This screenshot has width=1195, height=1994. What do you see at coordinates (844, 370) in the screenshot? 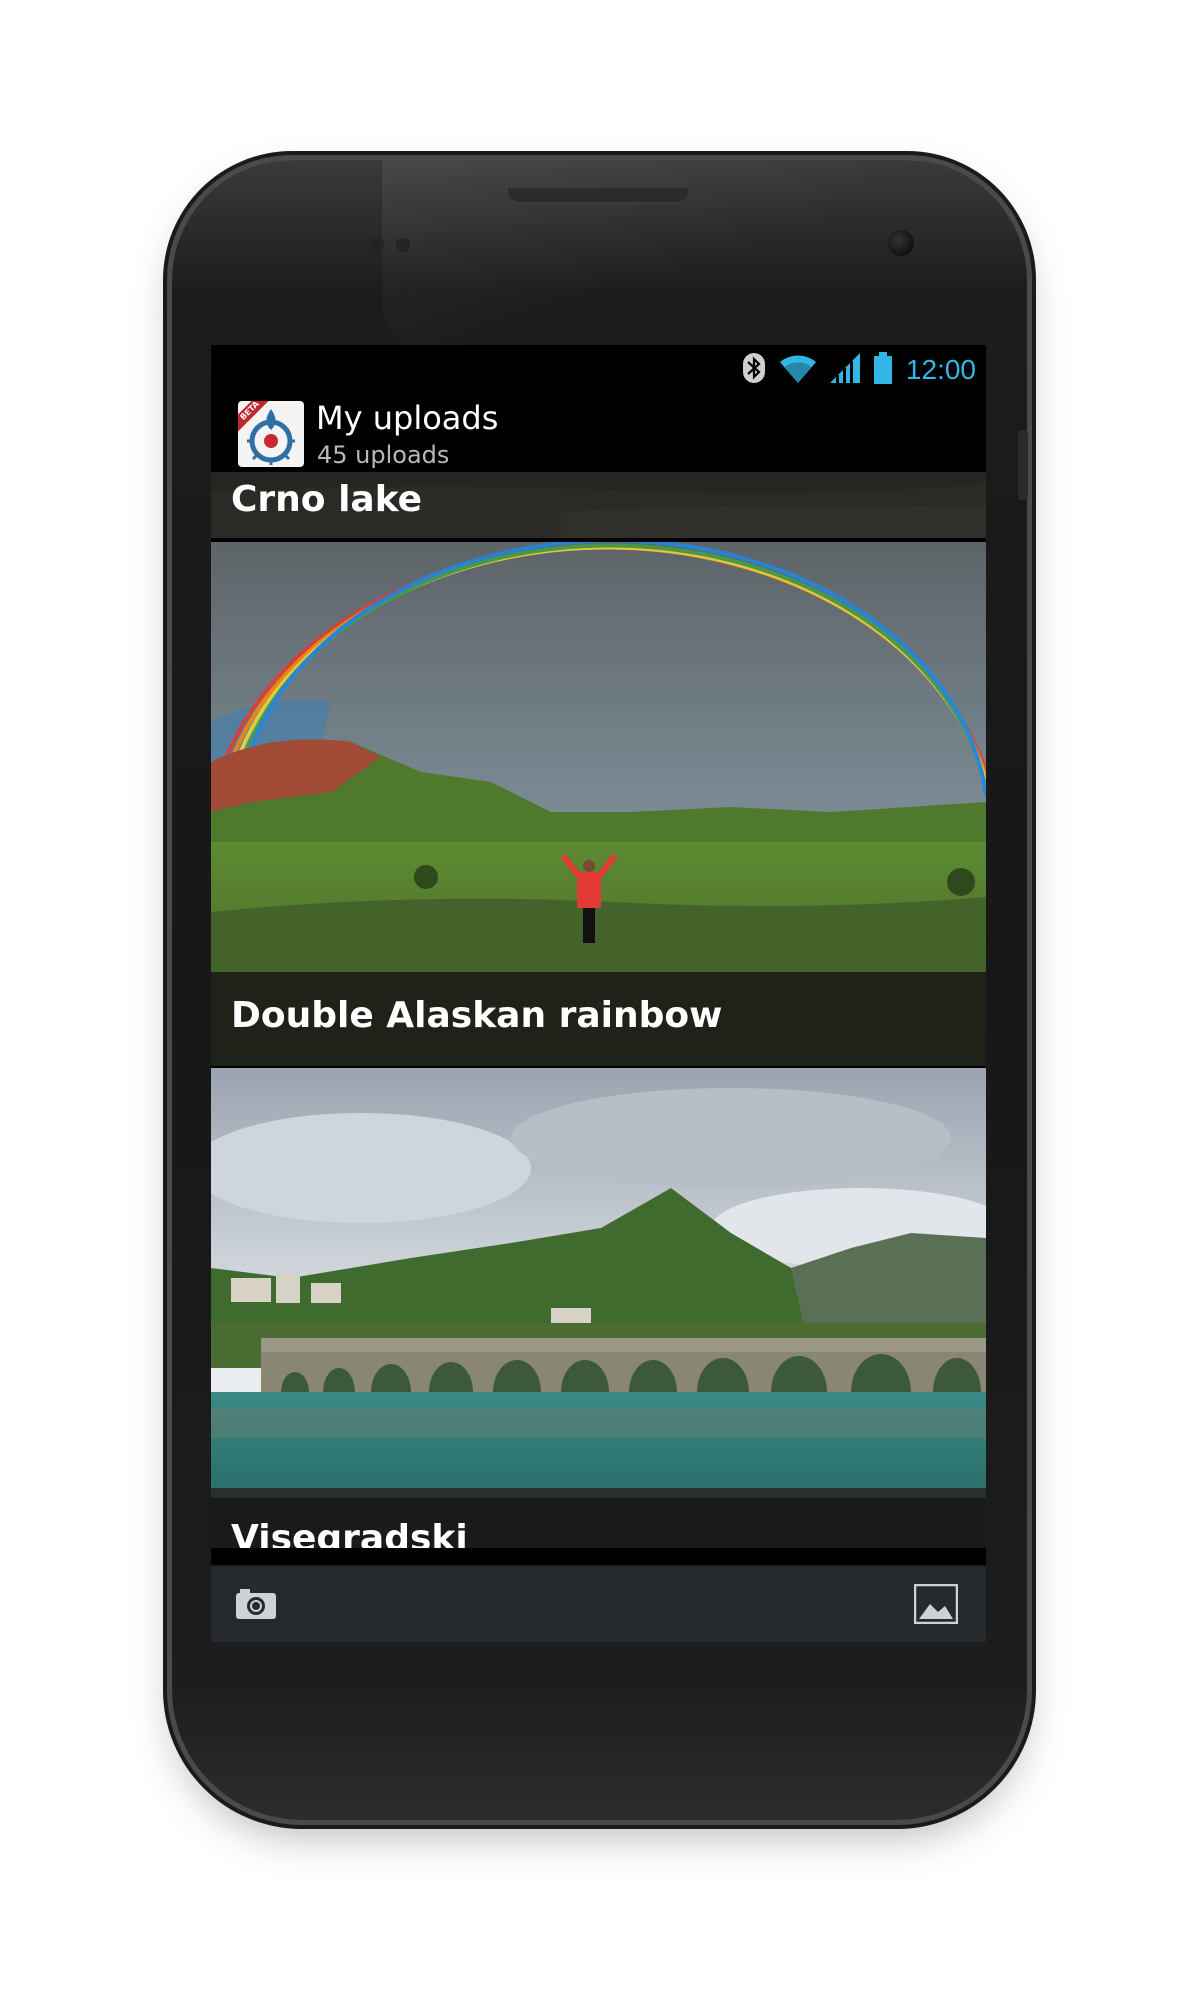
I see `signal-icon` at bounding box center [844, 370].